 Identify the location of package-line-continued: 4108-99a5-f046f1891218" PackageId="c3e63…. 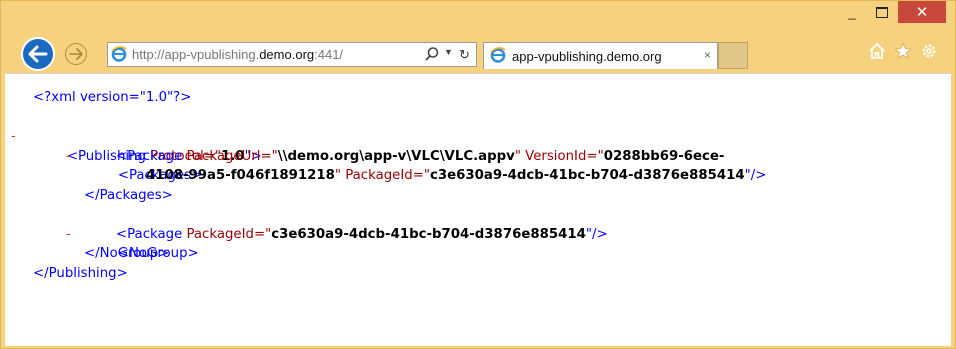
(385, 176).